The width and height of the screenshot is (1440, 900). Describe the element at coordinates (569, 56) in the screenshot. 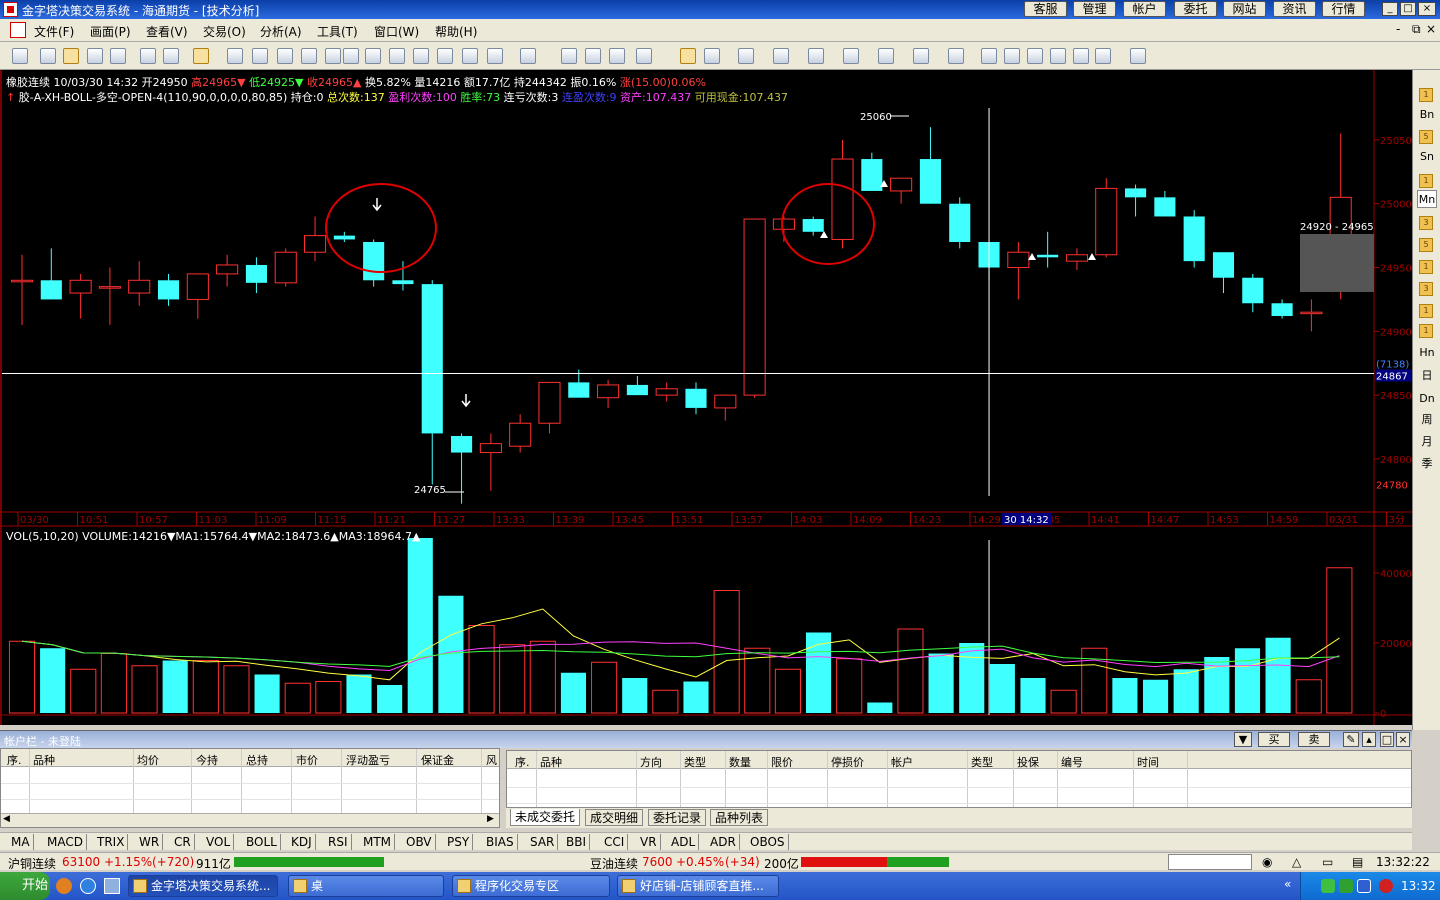

I see `system-icon` at that location.